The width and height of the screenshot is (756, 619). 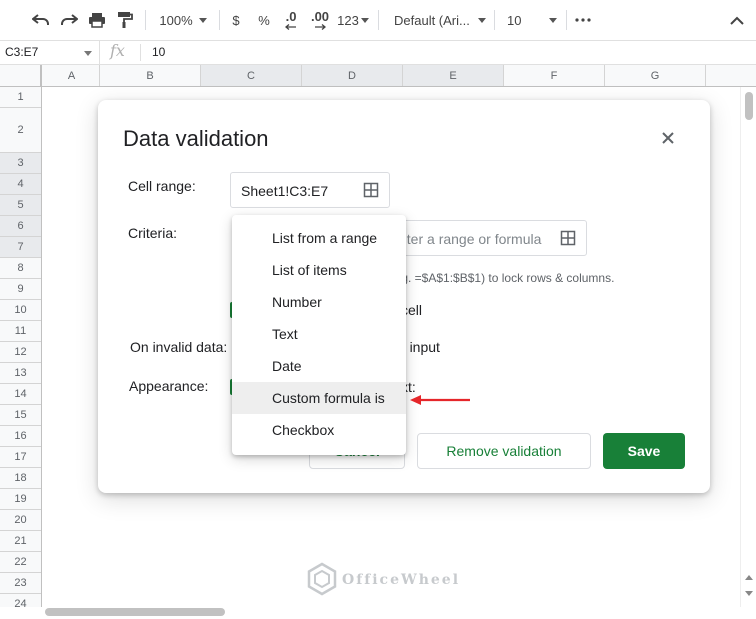 What do you see at coordinates (20, 436) in the screenshot?
I see `row-header-16: 16` at bounding box center [20, 436].